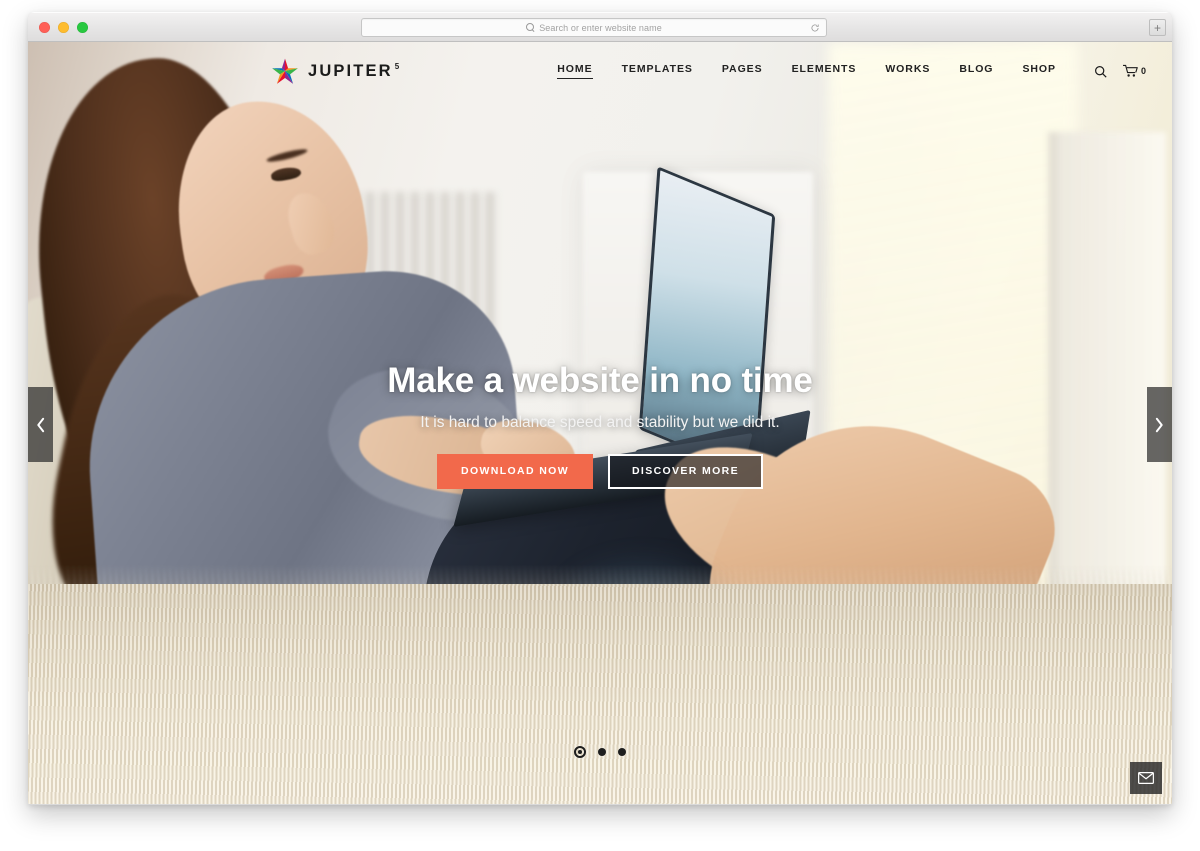 This screenshot has width=1200, height=851. Describe the element at coordinates (600, 380) in the screenshot. I see `hero-title: Make a website in no time` at that location.